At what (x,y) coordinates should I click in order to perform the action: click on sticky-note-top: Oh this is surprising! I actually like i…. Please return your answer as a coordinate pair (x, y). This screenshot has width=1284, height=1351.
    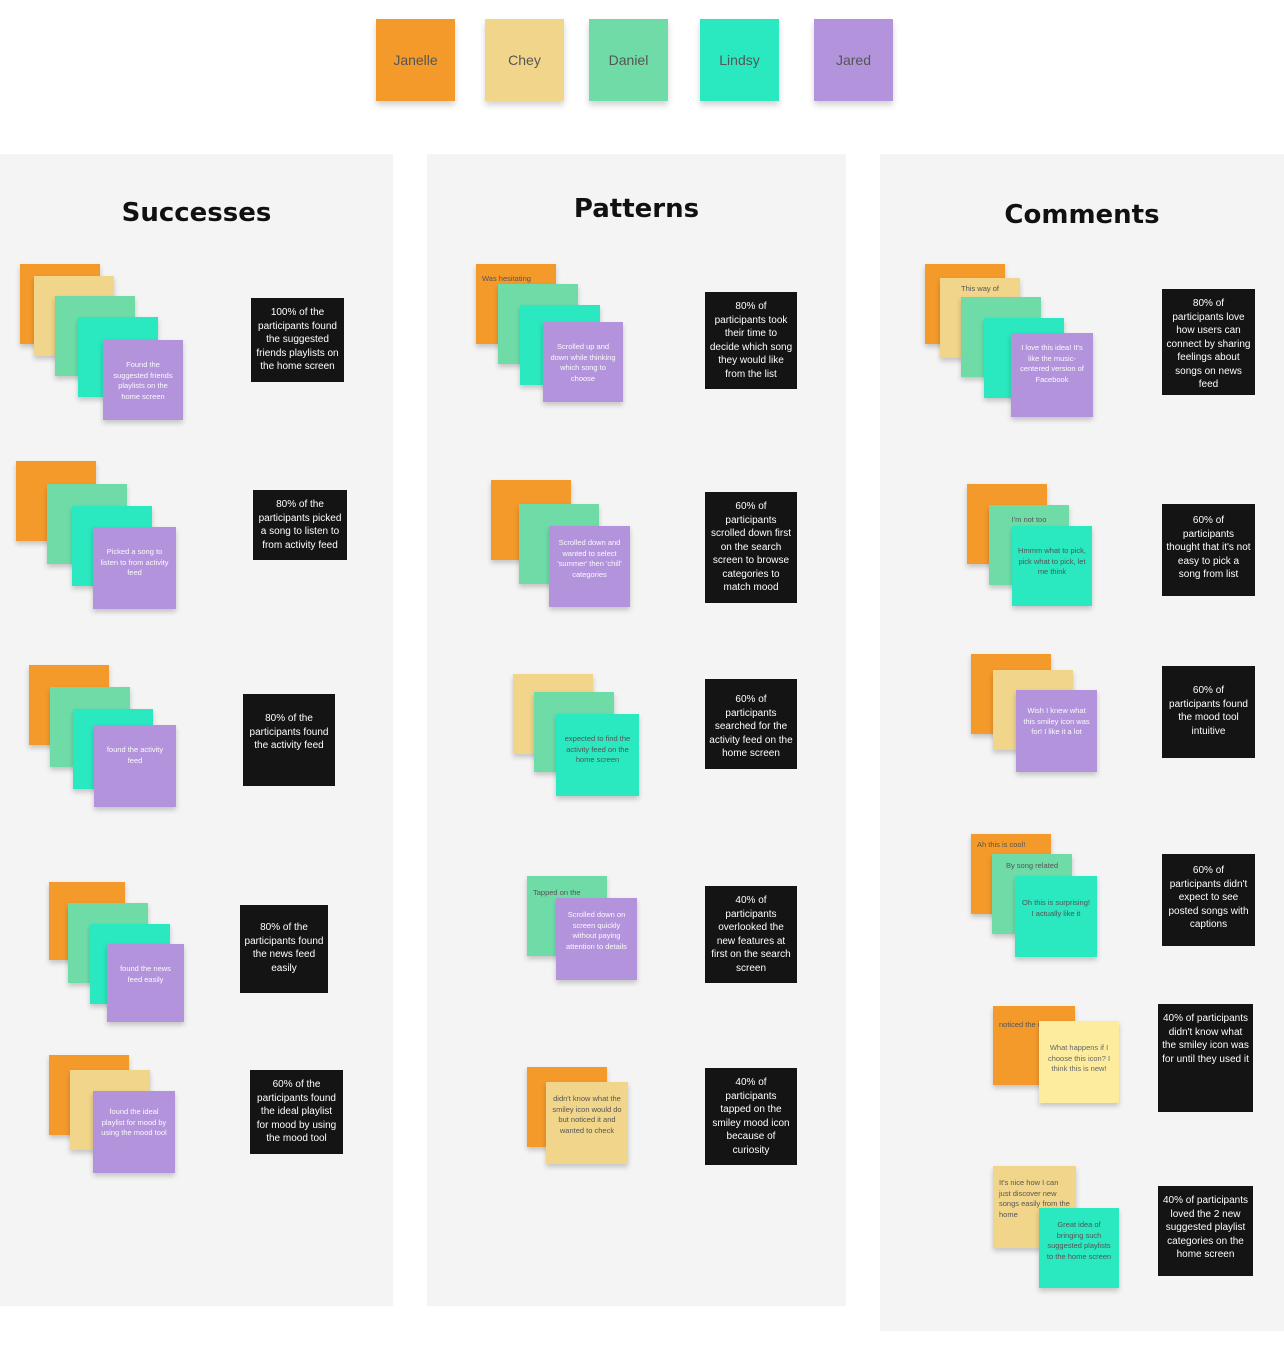
    Looking at the image, I should click on (1056, 916).